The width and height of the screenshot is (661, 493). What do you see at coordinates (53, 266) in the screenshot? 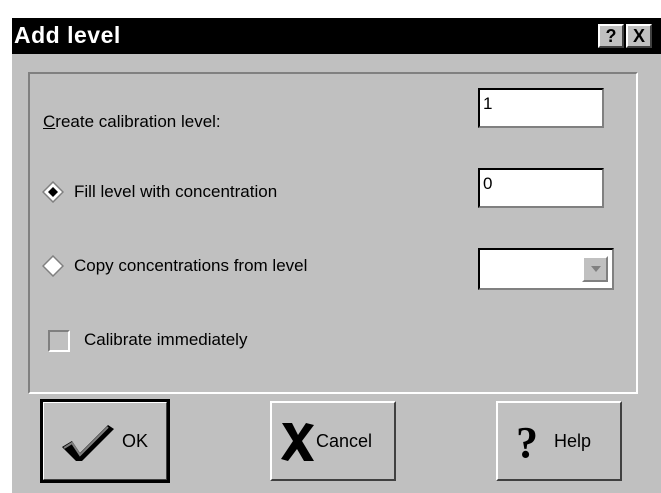
I see `copy-level-radio` at bounding box center [53, 266].